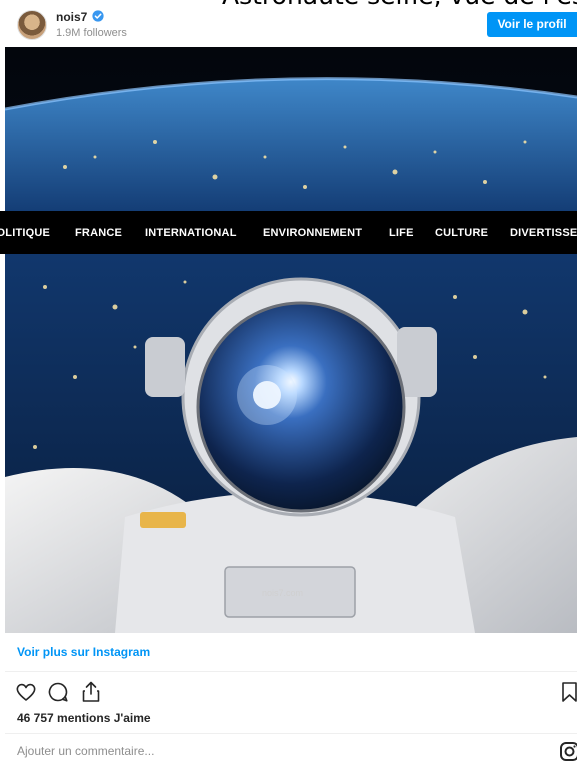  Describe the element at coordinates (532, 24) in the screenshot. I see `view-profile-button: Voir le profil` at that location.